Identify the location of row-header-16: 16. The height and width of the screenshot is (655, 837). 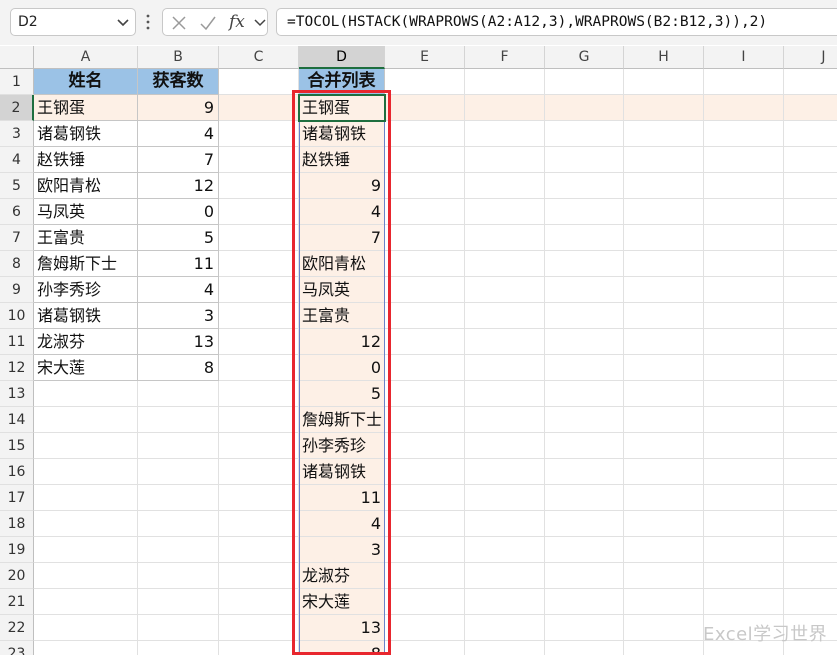
(17, 472).